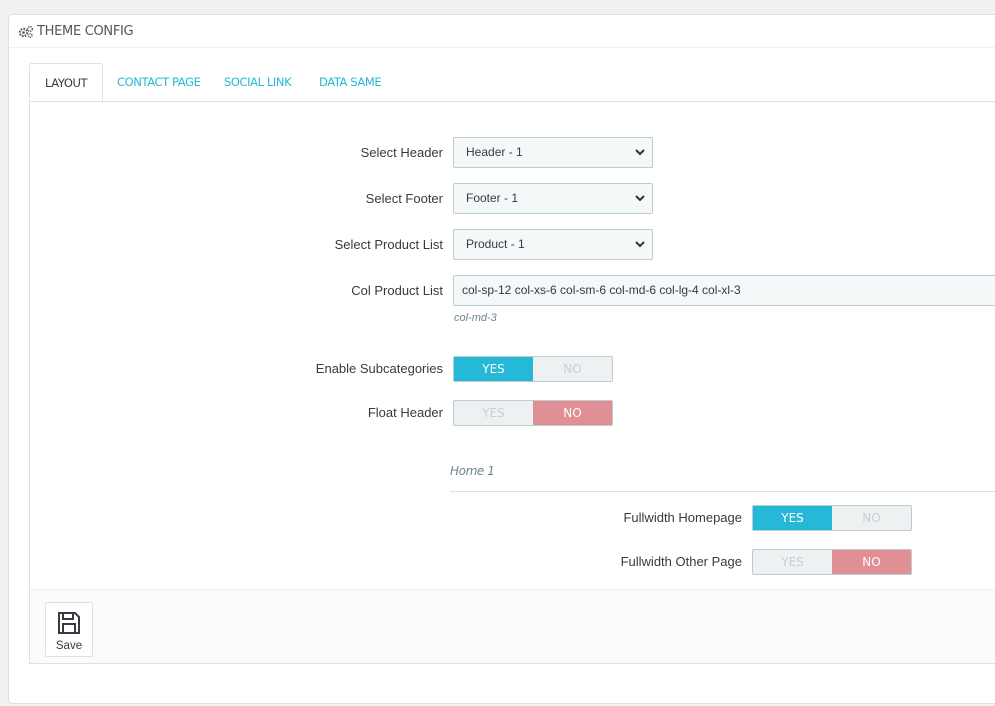  Describe the element at coordinates (495, 244) in the screenshot. I see `select-product-list-value: Product - 1` at that location.